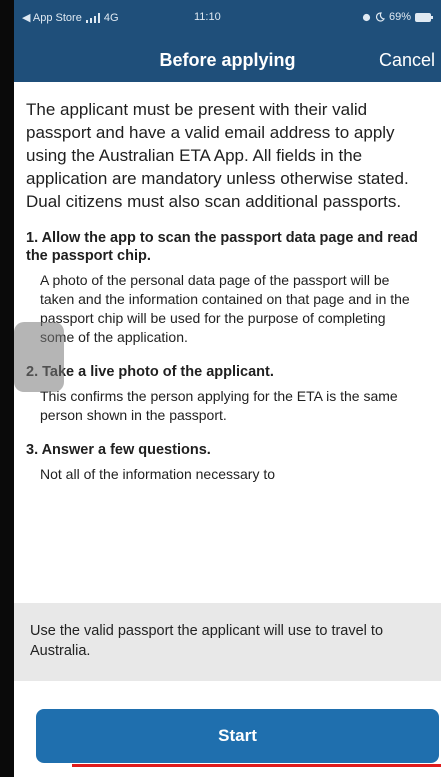 The height and width of the screenshot is (777, 441). What do you see at coordinates (366, 17) in the screenshot?
I see `alarm-icon` at bounding box center [366, 17].